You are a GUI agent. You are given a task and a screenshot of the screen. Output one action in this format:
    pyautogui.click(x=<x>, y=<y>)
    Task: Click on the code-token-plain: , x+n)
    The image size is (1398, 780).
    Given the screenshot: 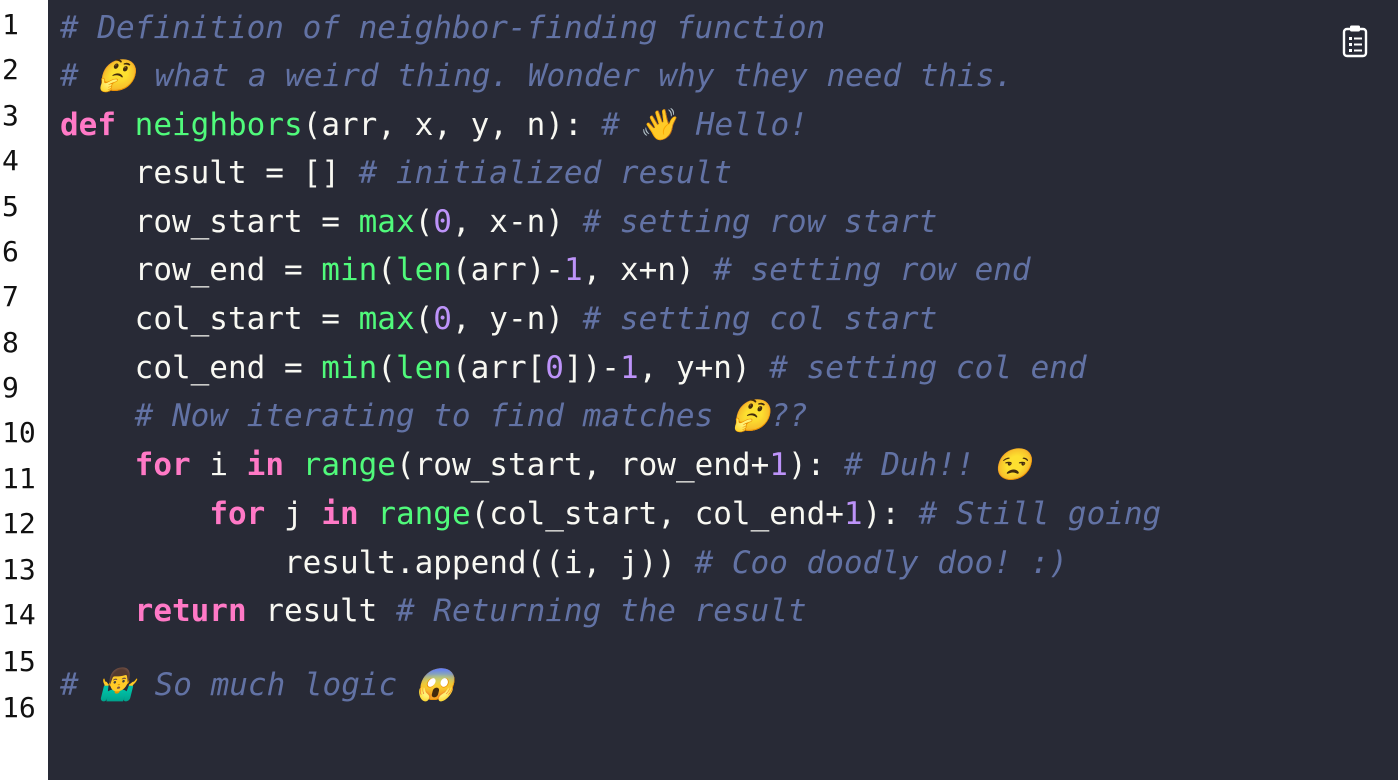 What is the action you would take?
    pyautogui.click(x=648, y=270)
    